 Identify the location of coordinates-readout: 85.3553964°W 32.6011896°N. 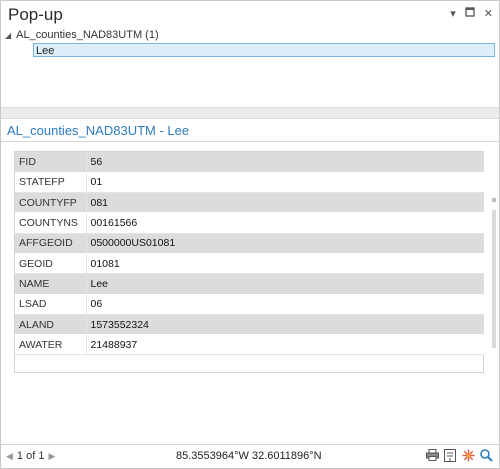
(249, 456).